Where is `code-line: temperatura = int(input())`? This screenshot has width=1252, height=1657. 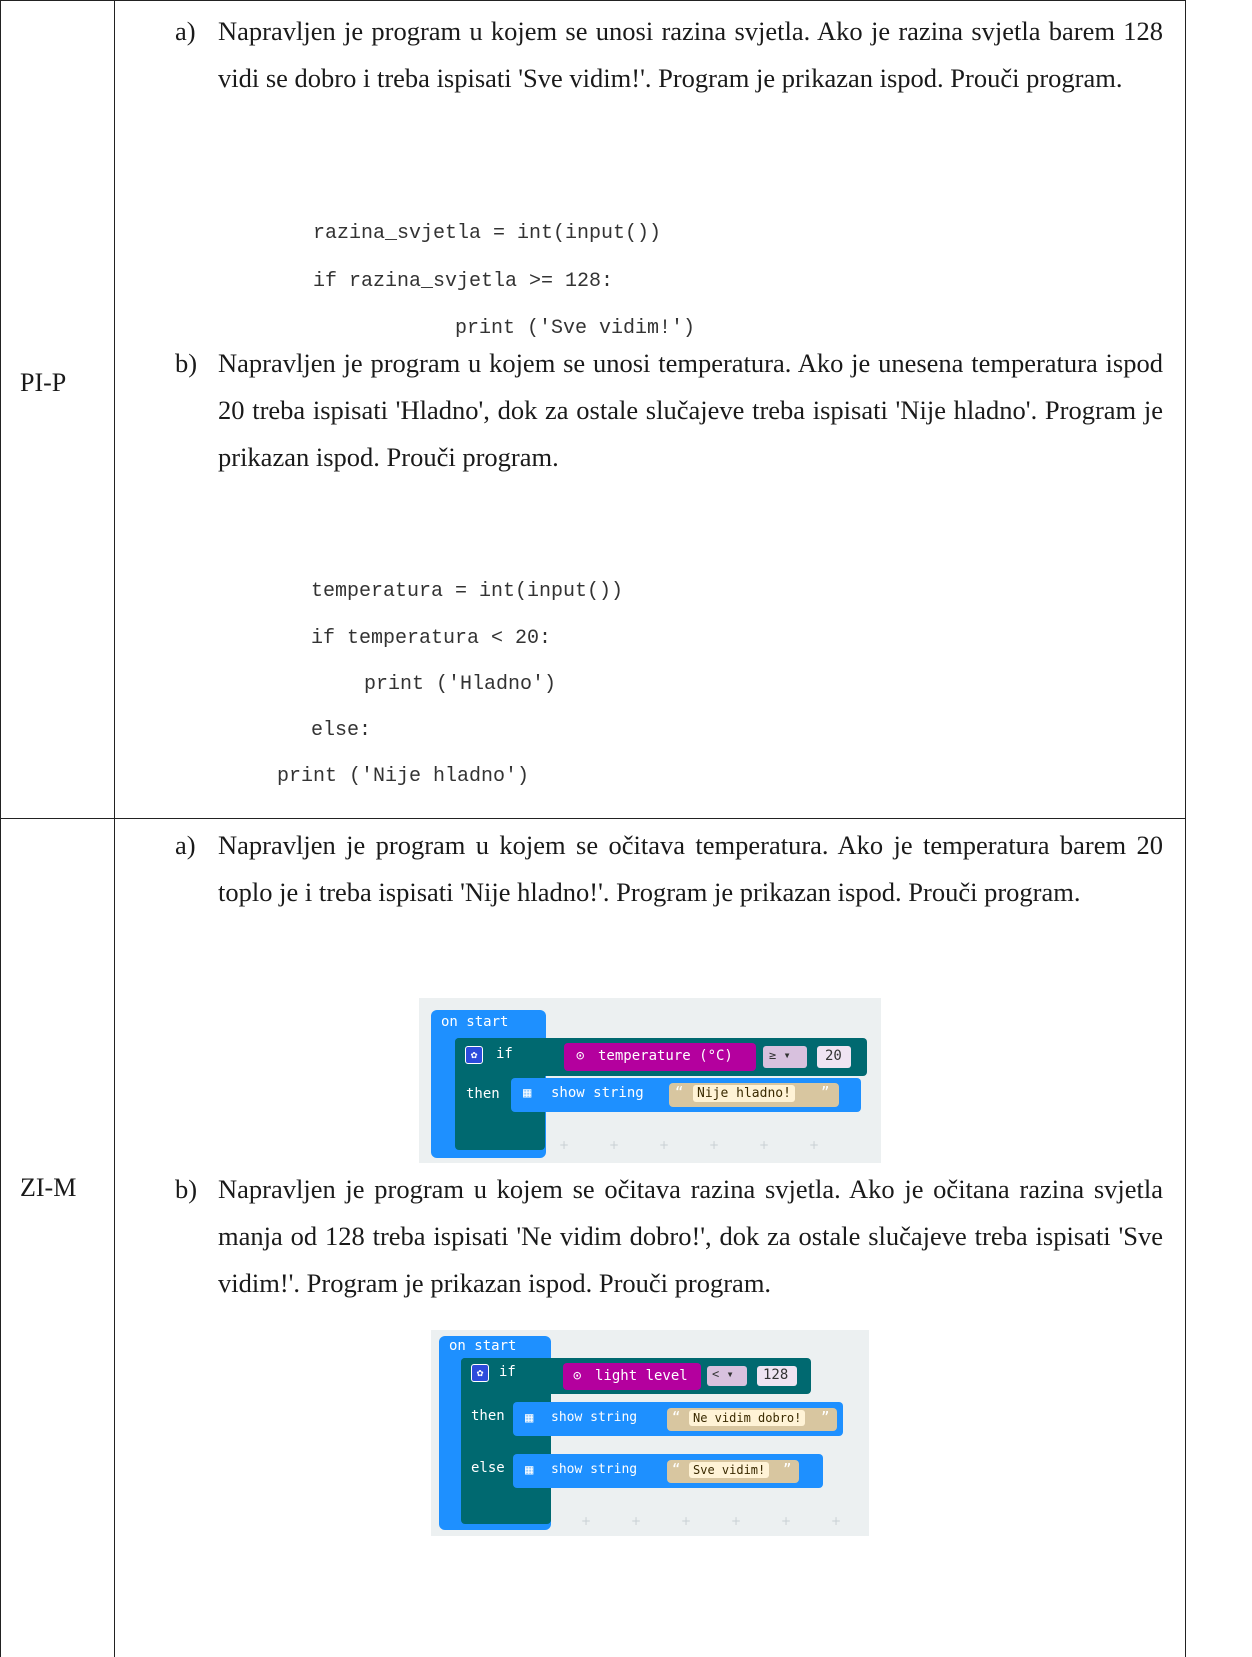
code-line: temperatura = int(input()) is located at coordinates (467, 591).